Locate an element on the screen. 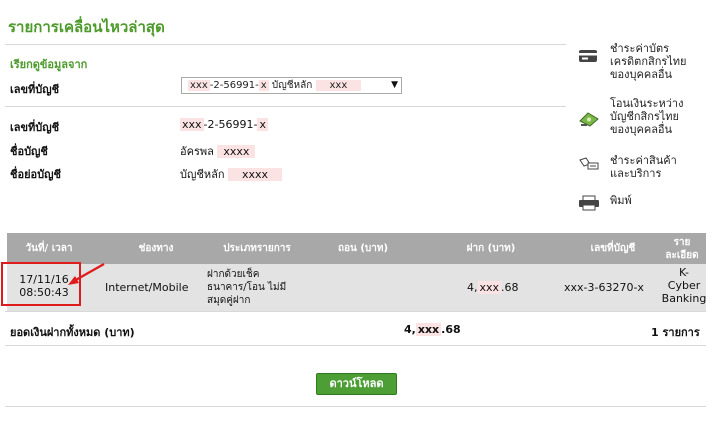 The height and width of the screenshot is (428, 726). account-select: xxx -2-56991- x บัญชีหลัก xxx ▼ is located at coordinates (291, 85).